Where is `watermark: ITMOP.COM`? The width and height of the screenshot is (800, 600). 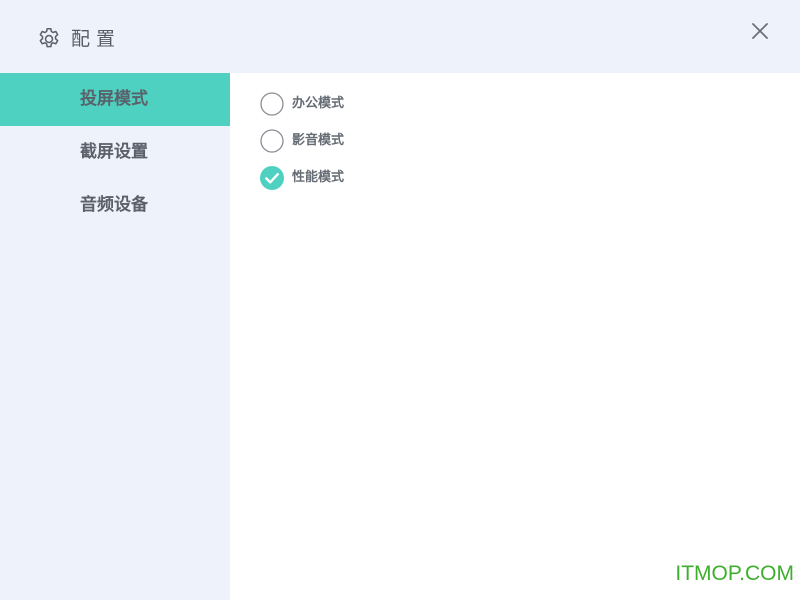 watermark: ITMOP.COM is located at coordinates (734, 573).